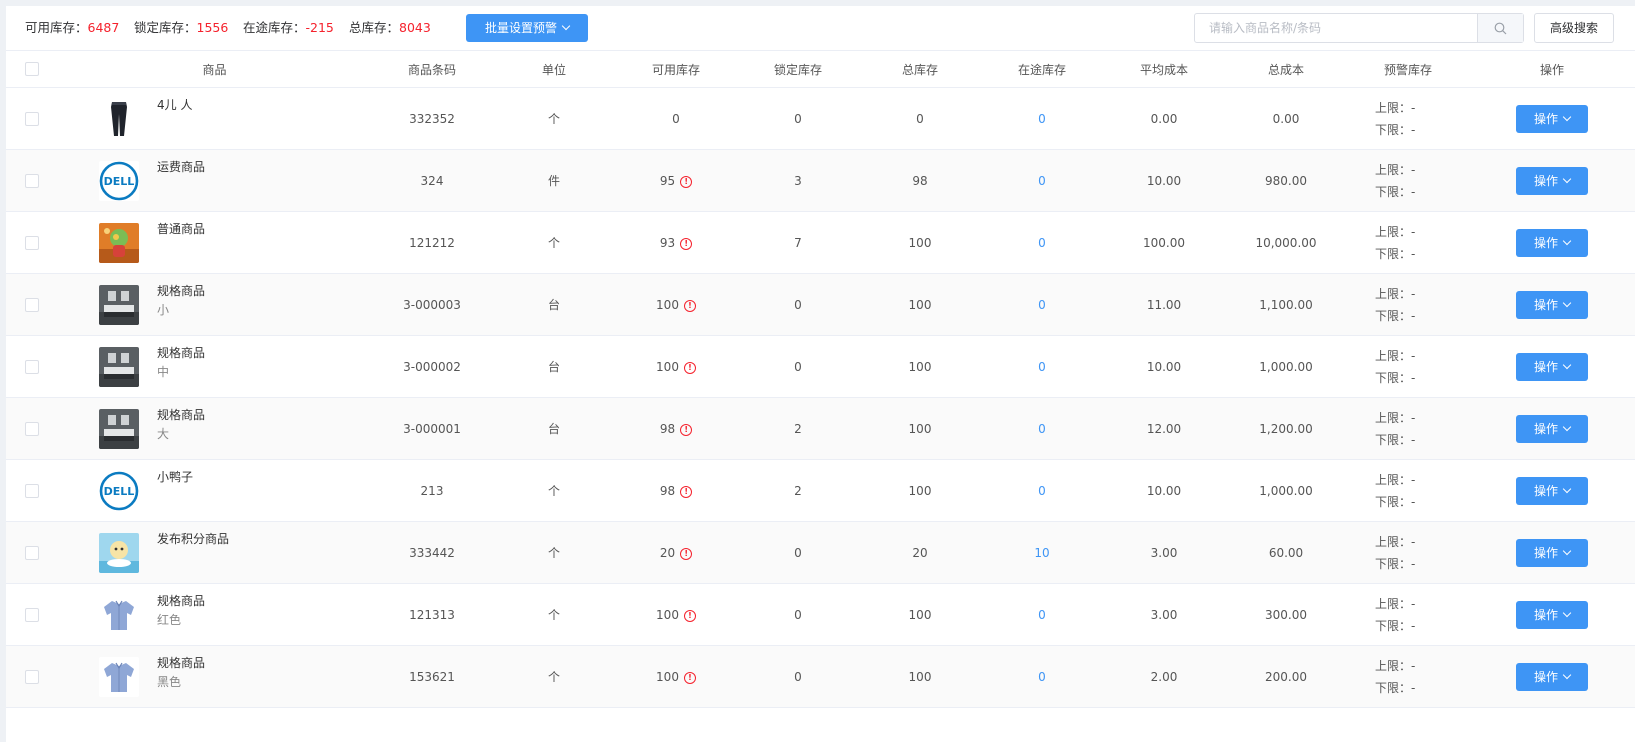 Image resolution: width=1635 pixels, height=742 pixels. Describe the element at coordinates (527, 28) in the screenshot. I see `batch-set-warning-button: 批量设置预警` at that location.